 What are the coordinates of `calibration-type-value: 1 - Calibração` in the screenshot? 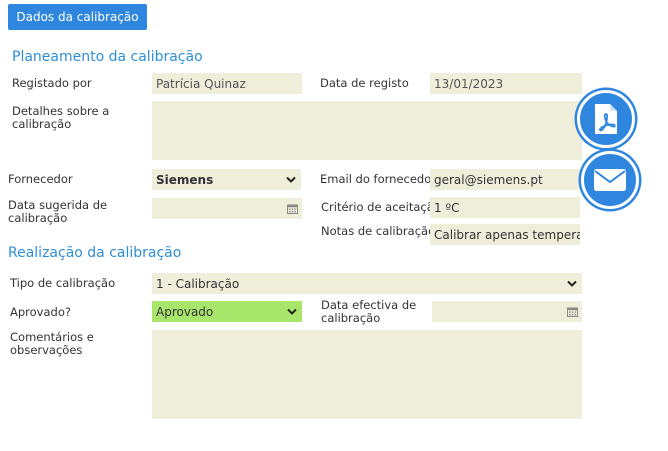 It's located at (198, 283).